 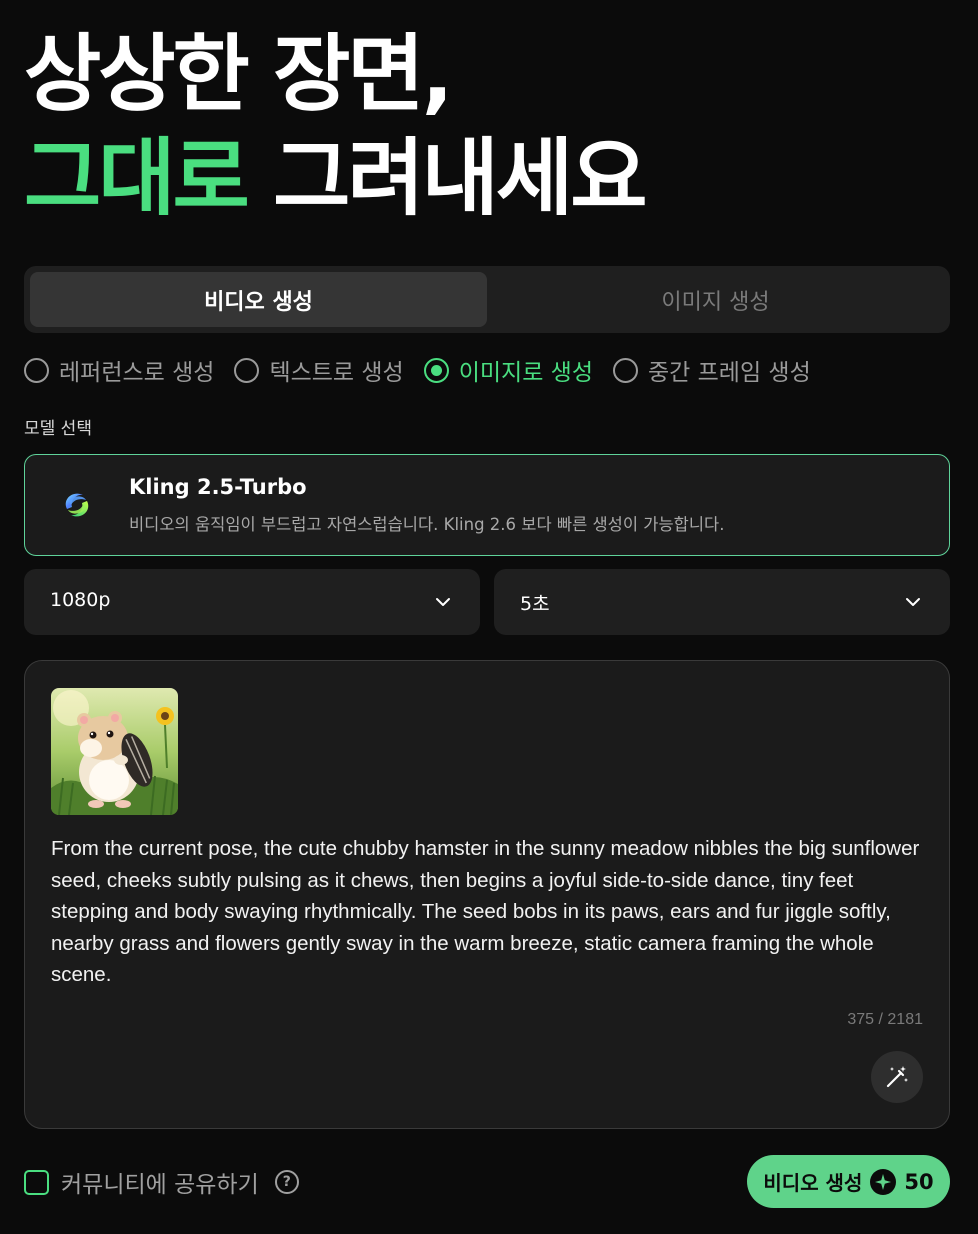 I want to click on character-counter: 375 / 2181, so click(x=885, y=1019).